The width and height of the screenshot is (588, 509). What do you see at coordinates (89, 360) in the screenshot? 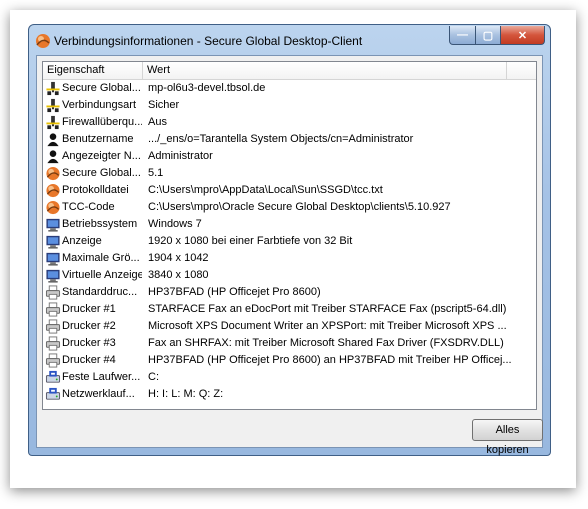
I see `property-name: Drucker #4` at bounding box center [89, 360].